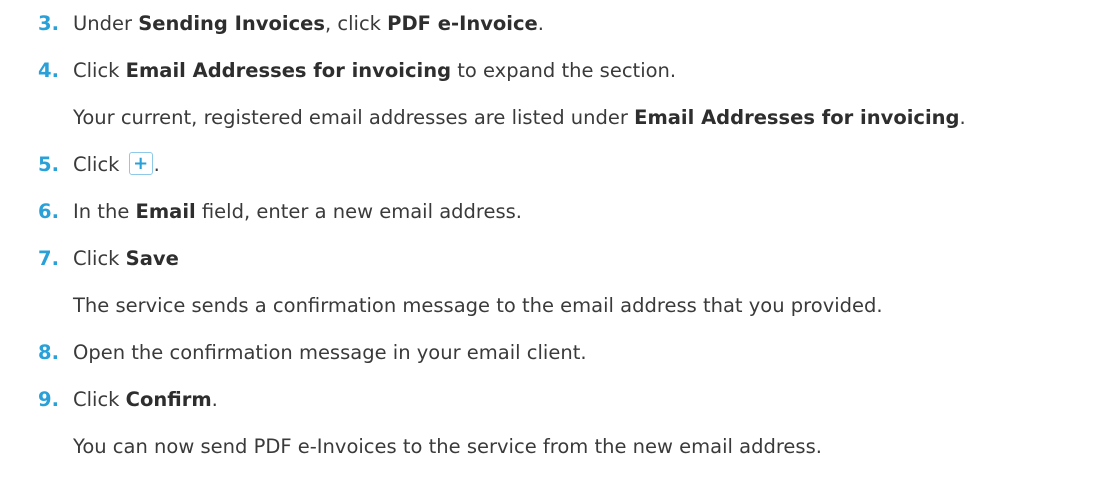  Describe the element at coordinates (359, 211) in the screenshot. I see `step-text: field, enter a new email address.` at that location.